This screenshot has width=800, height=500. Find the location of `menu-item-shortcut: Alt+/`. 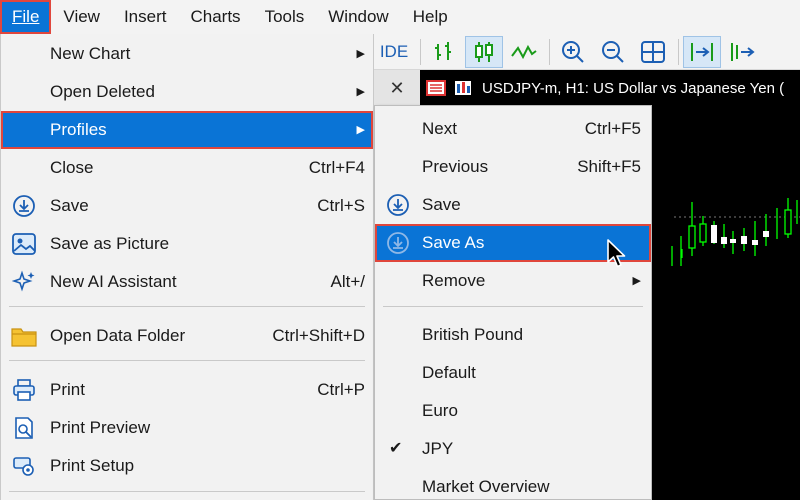

menu-item-shortcut: Alt+/ is located at coordinates (348, 281).